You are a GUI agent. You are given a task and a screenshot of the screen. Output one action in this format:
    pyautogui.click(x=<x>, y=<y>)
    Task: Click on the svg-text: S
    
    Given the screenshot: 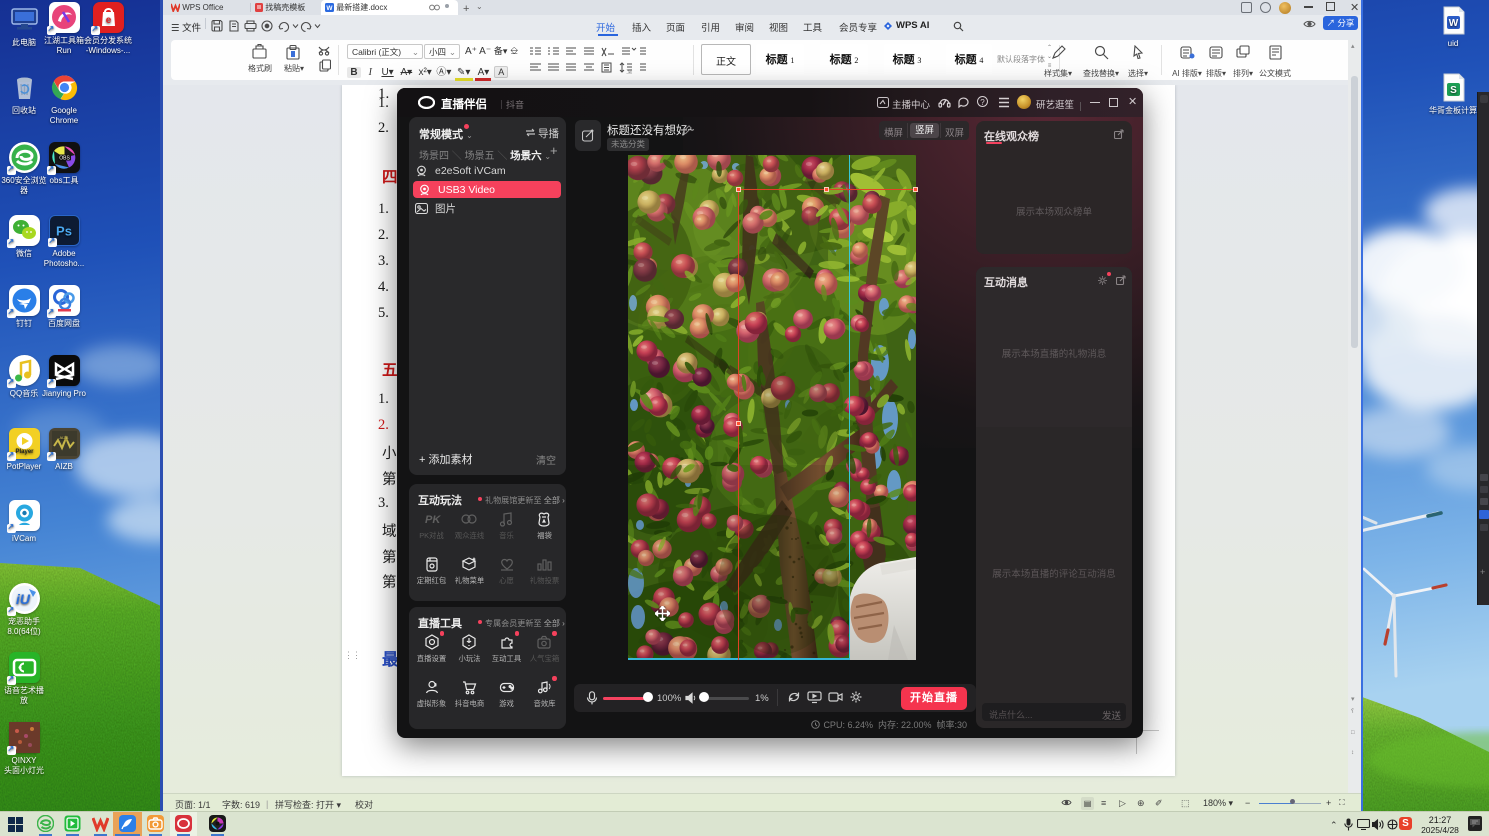 What is the action you would take?
    pyautogui.click(x=1453, y=90)
    